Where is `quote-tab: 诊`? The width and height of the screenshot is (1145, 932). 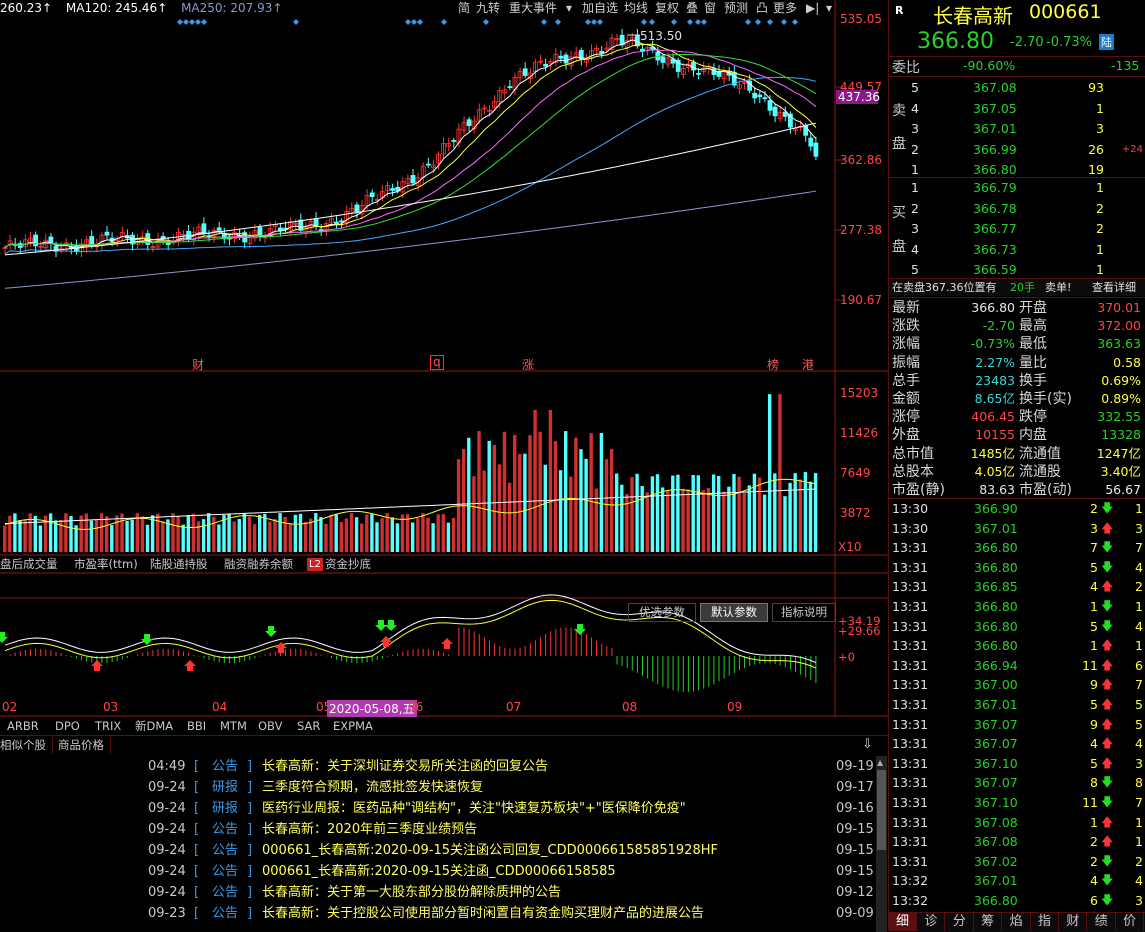 quote-tab: 诊 is located at coordinates (931, 922).